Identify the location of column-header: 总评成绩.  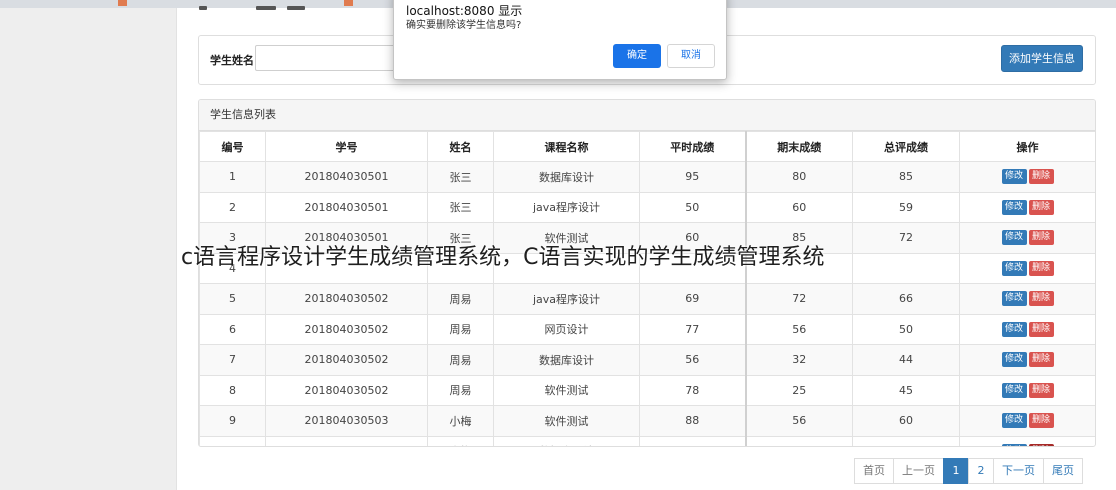
(906, 146).